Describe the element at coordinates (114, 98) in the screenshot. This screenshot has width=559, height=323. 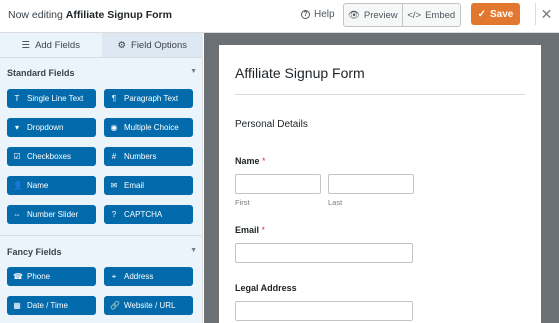
I see `field-type-icon: ¶` at that location.